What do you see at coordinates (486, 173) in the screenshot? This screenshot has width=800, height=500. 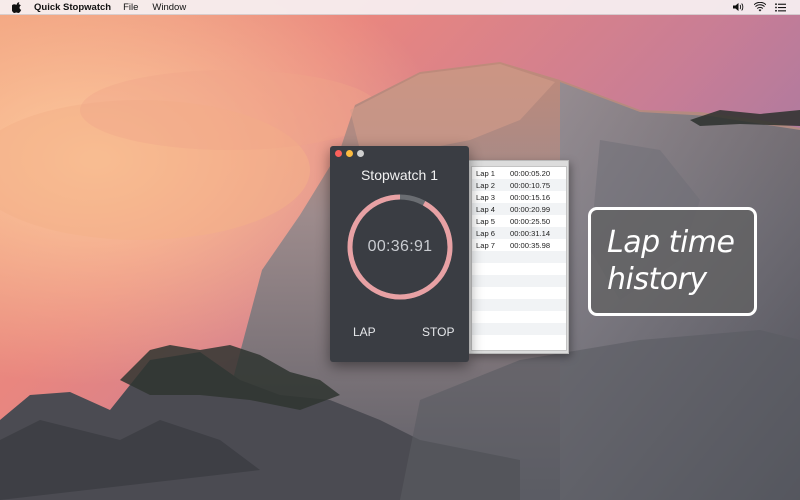 I see `lap-label: Lap 1` at bounding box center [486, 173].